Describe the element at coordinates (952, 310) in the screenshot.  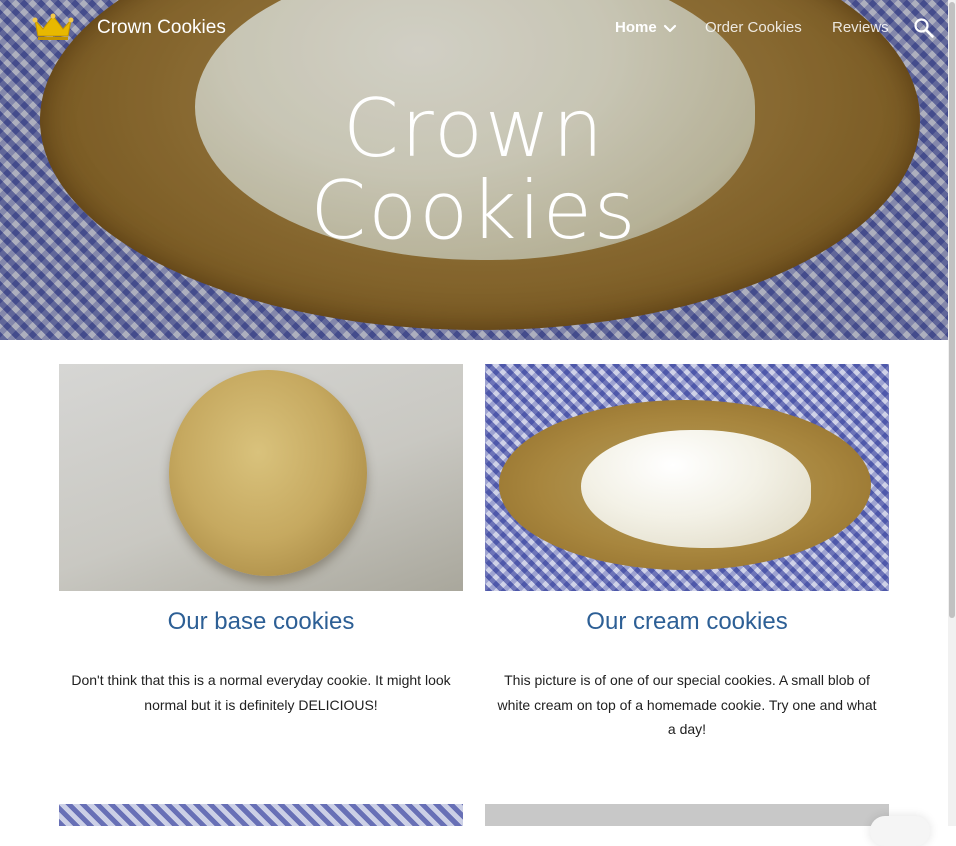
I see `scrollbar-thumb` at that location.